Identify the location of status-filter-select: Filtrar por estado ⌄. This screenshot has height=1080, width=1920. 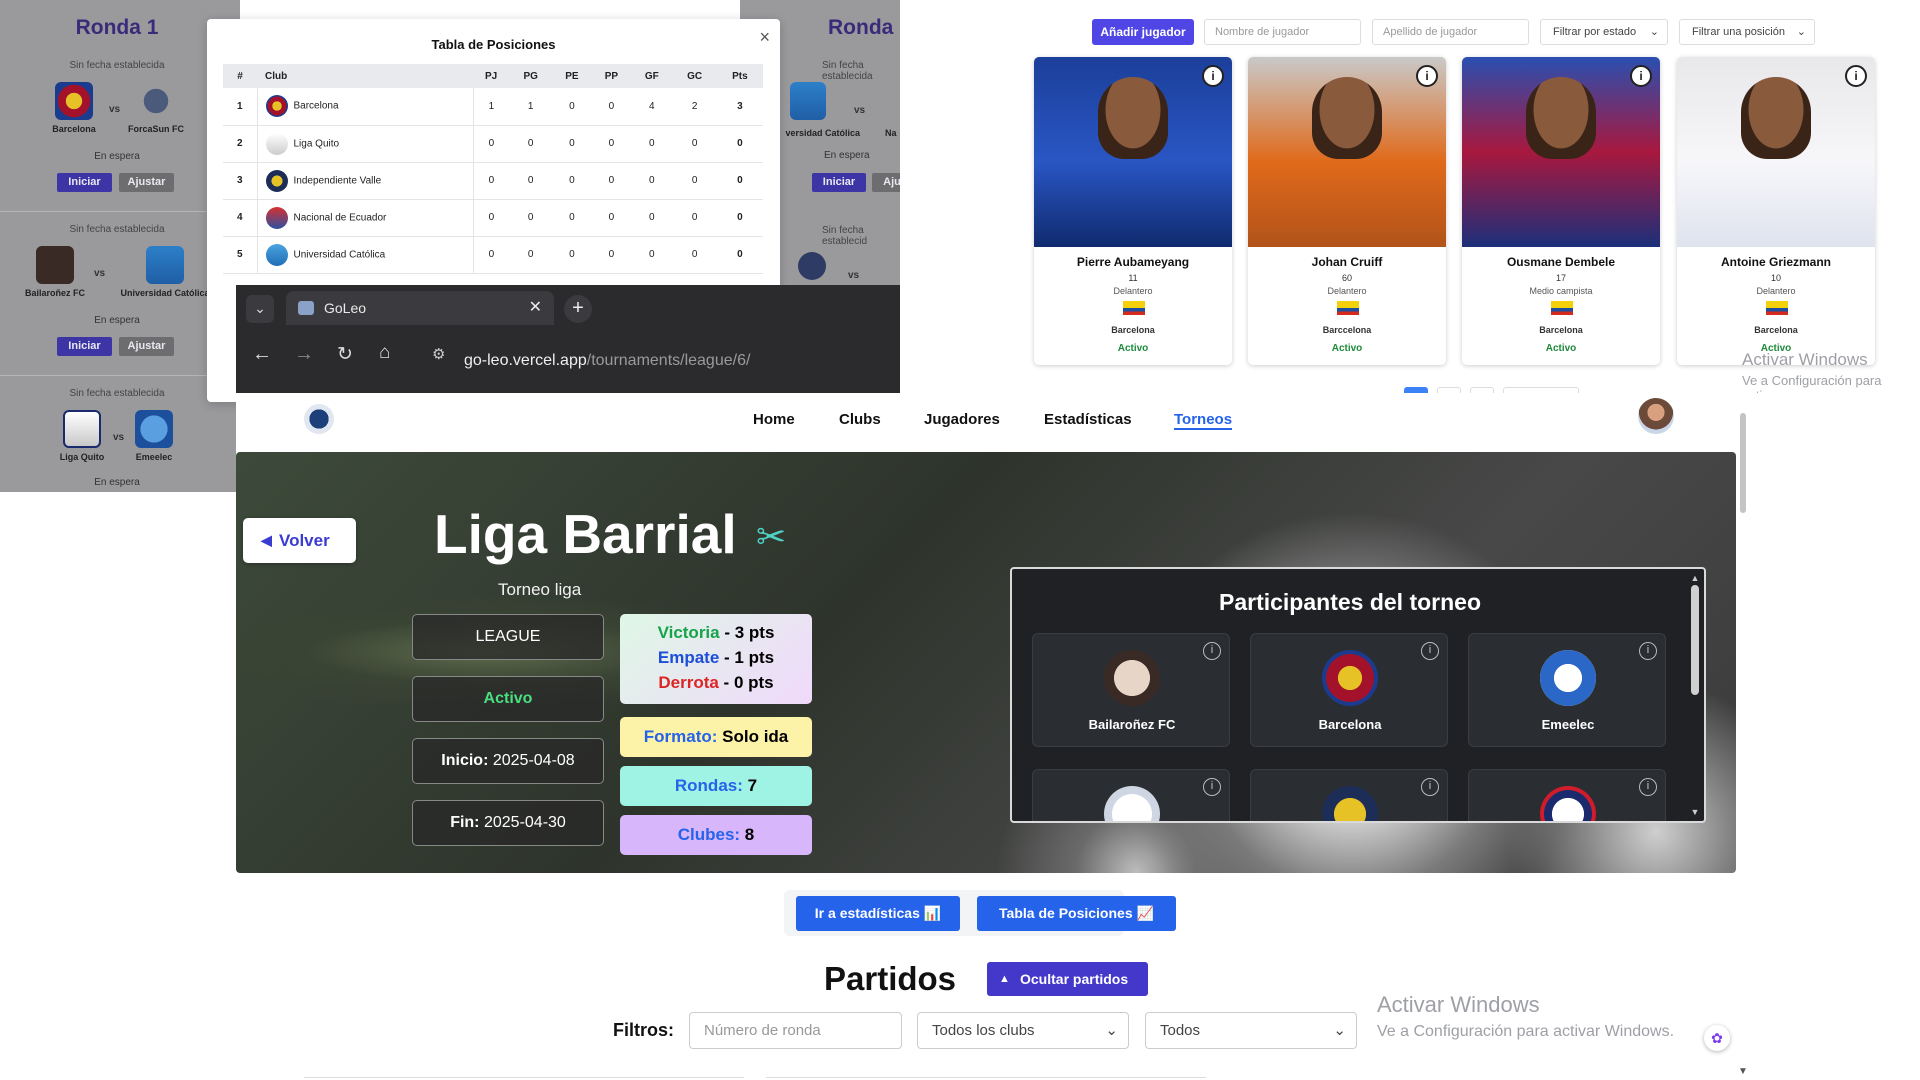
(1604, 32).